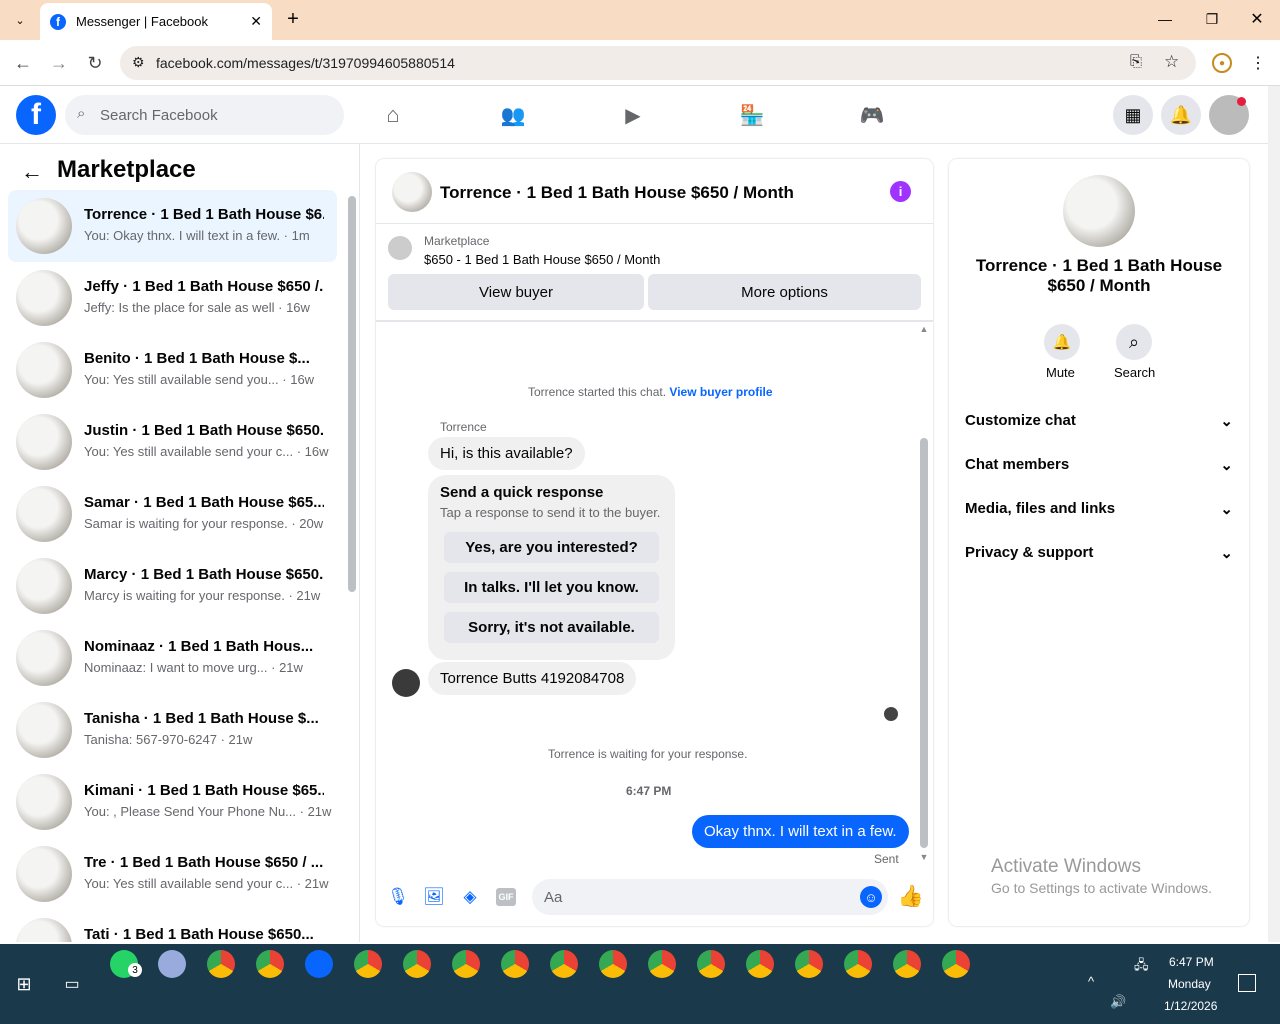  I want to click on message-bubble: Torrence Butts 4192084708, so click(532, 678).